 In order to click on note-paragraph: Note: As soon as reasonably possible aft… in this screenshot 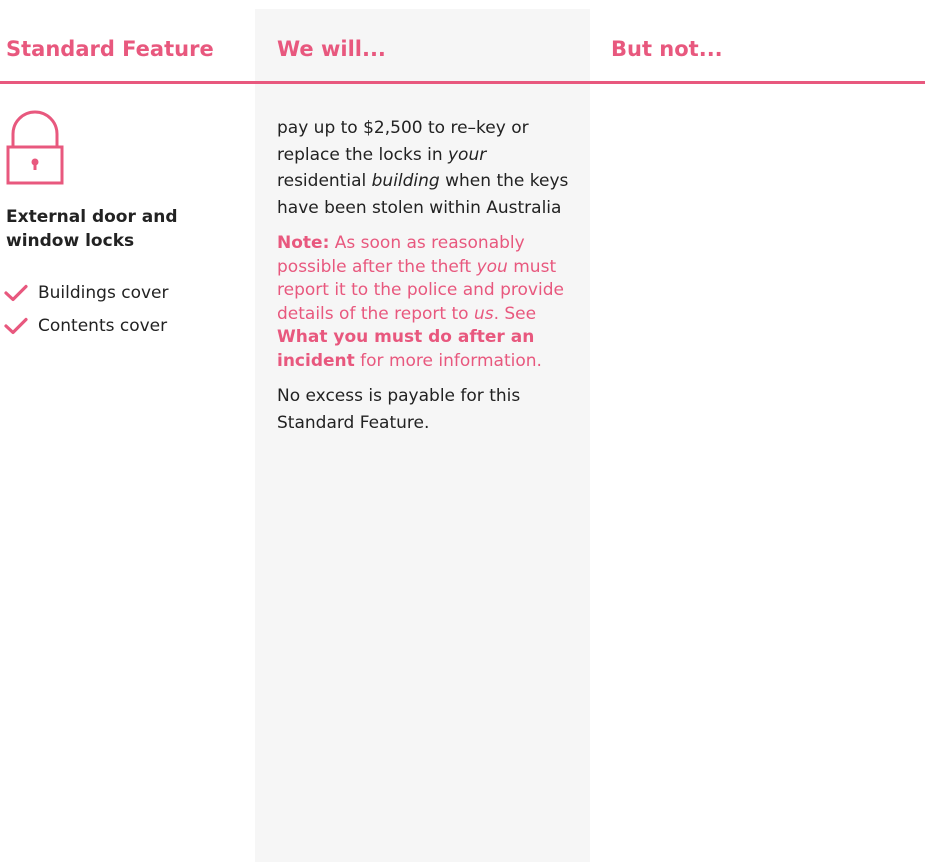, I will do `click(427, 302)`.